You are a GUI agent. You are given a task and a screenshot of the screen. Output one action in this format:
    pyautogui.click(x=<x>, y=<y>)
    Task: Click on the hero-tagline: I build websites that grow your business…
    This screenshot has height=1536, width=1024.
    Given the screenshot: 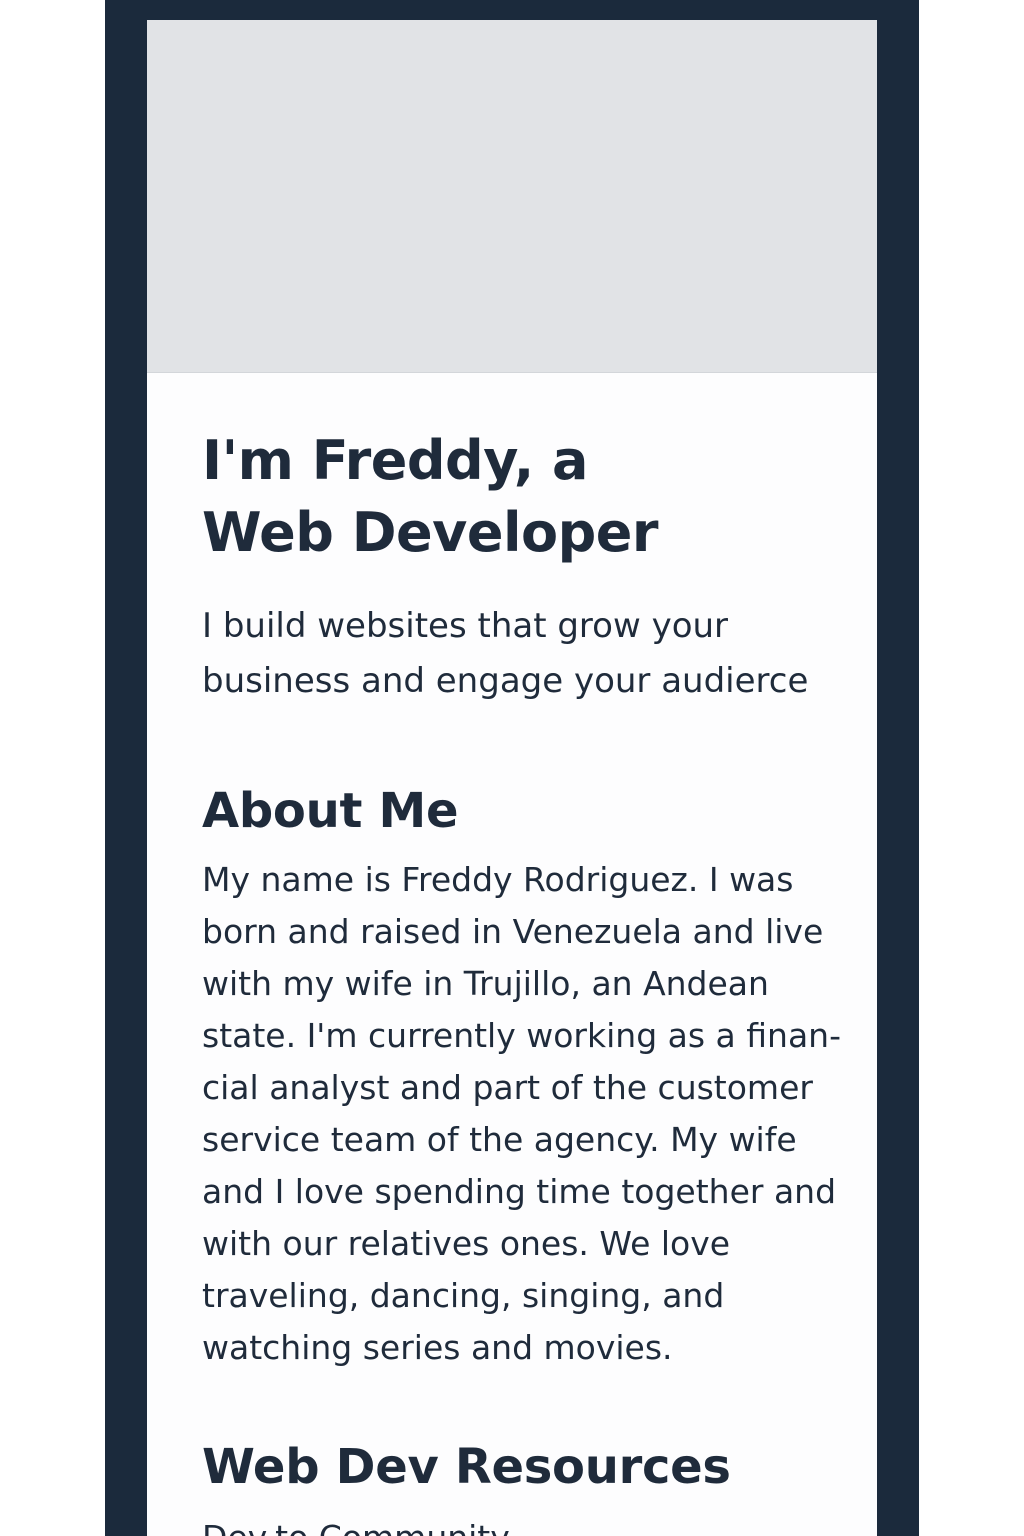 What is the action you would take?
    pyautogui.click(x=505, y=653)
    